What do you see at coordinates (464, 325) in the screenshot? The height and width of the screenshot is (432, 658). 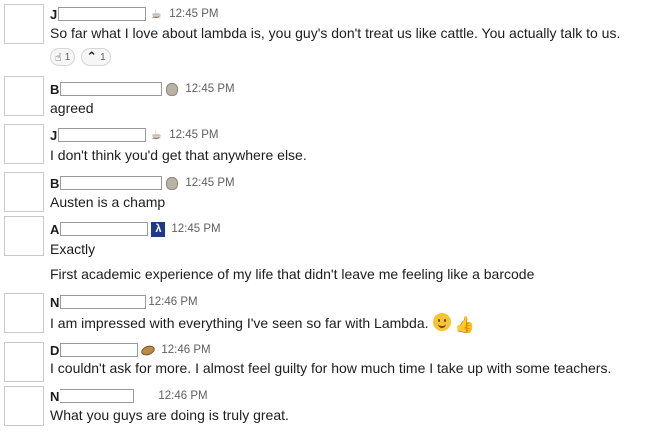 I see `thumbs-up-icon: 👍` at bounding box center [464, 325].